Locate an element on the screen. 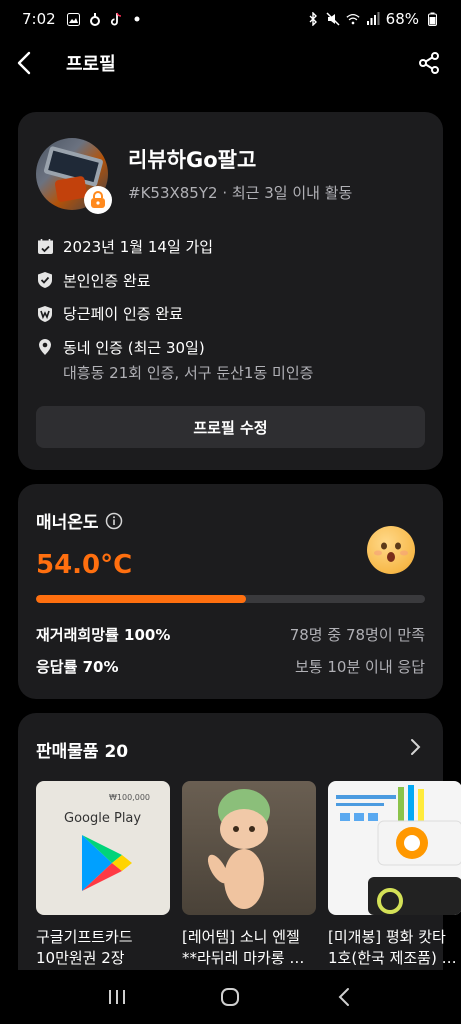 The width and height of the screenshot is (461, 1024). neighborhood-detail: 대흥동 21회 인증, 서구 둔산1동 미인증 is located at coordinates (188, 373).